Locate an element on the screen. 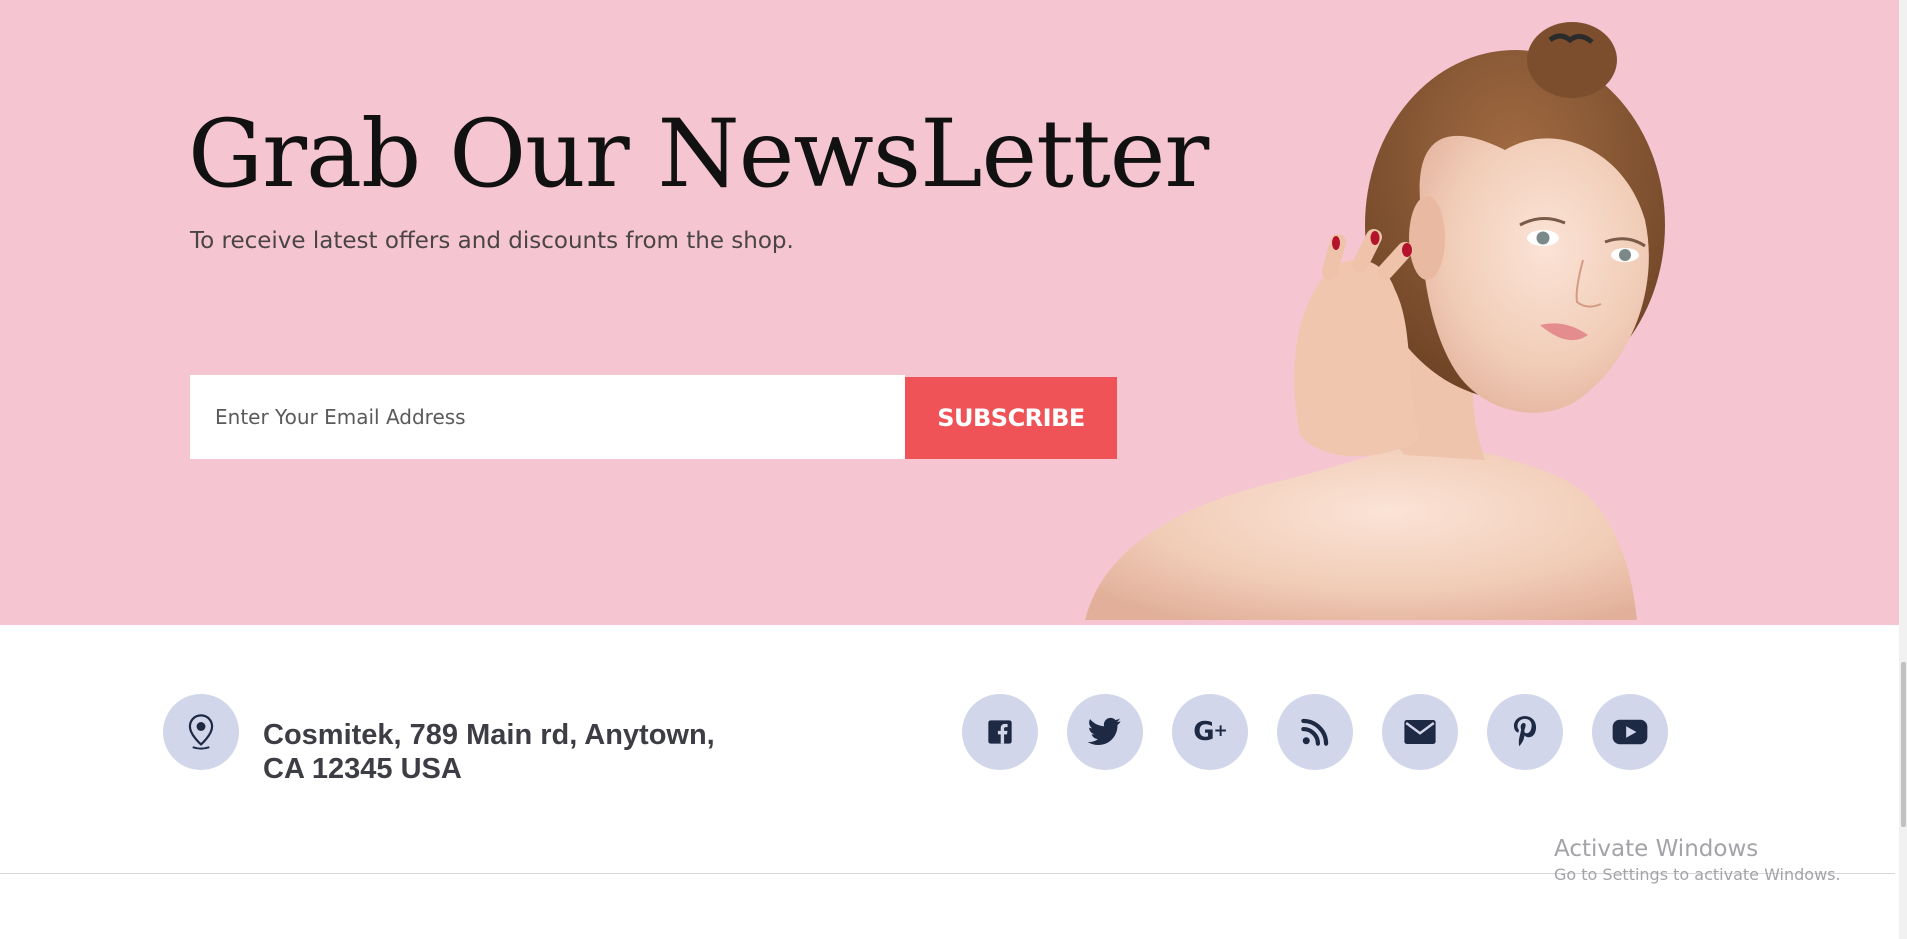  watermark-subtitle: Go to Settings to activate Windows. is located at coordinates (1697, 874).